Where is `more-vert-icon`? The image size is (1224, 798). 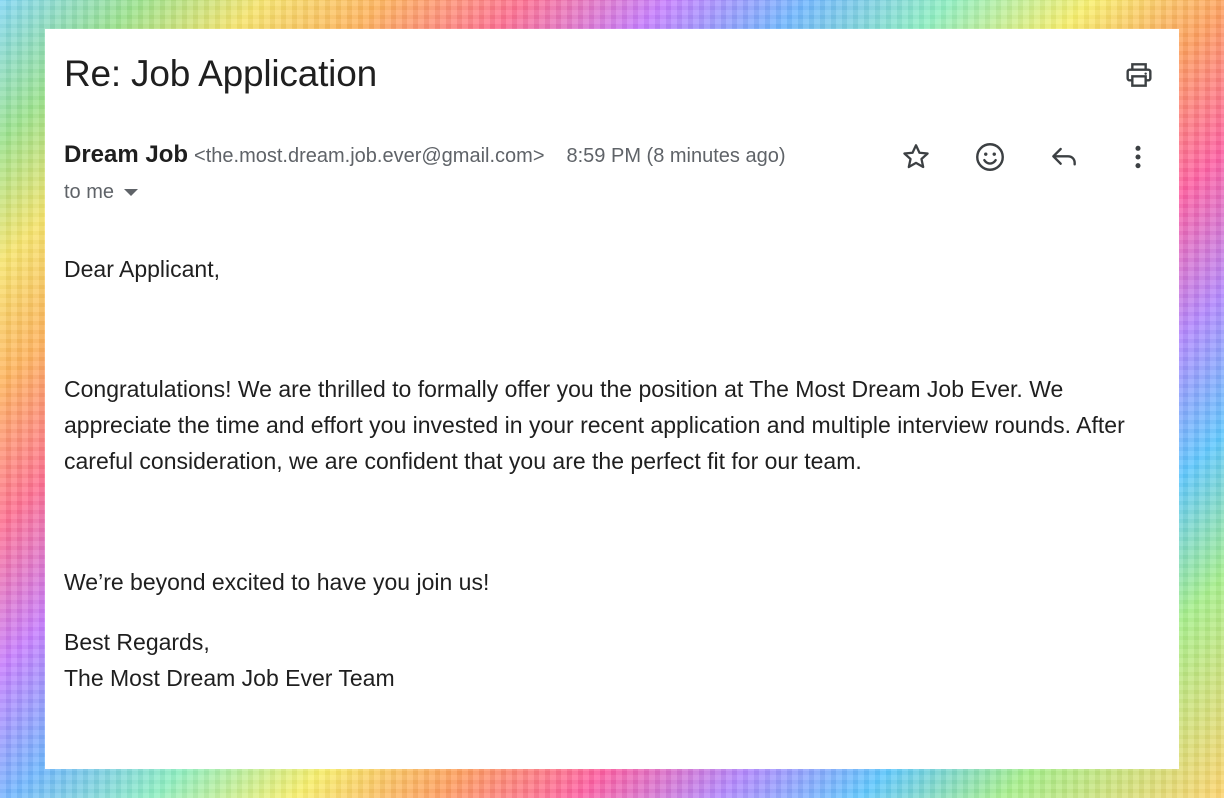 more-vert-icon is located at coordinates (1138, 157).